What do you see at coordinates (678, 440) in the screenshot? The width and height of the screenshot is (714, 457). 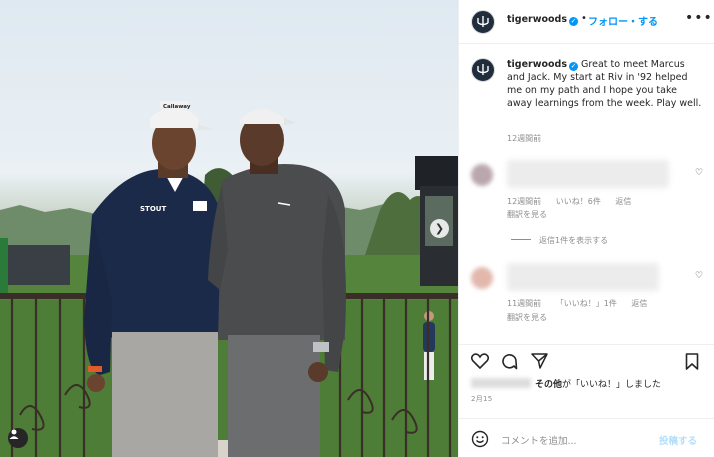 I see `post-comment-button: 投稿する` at bounding box center [678, 440].